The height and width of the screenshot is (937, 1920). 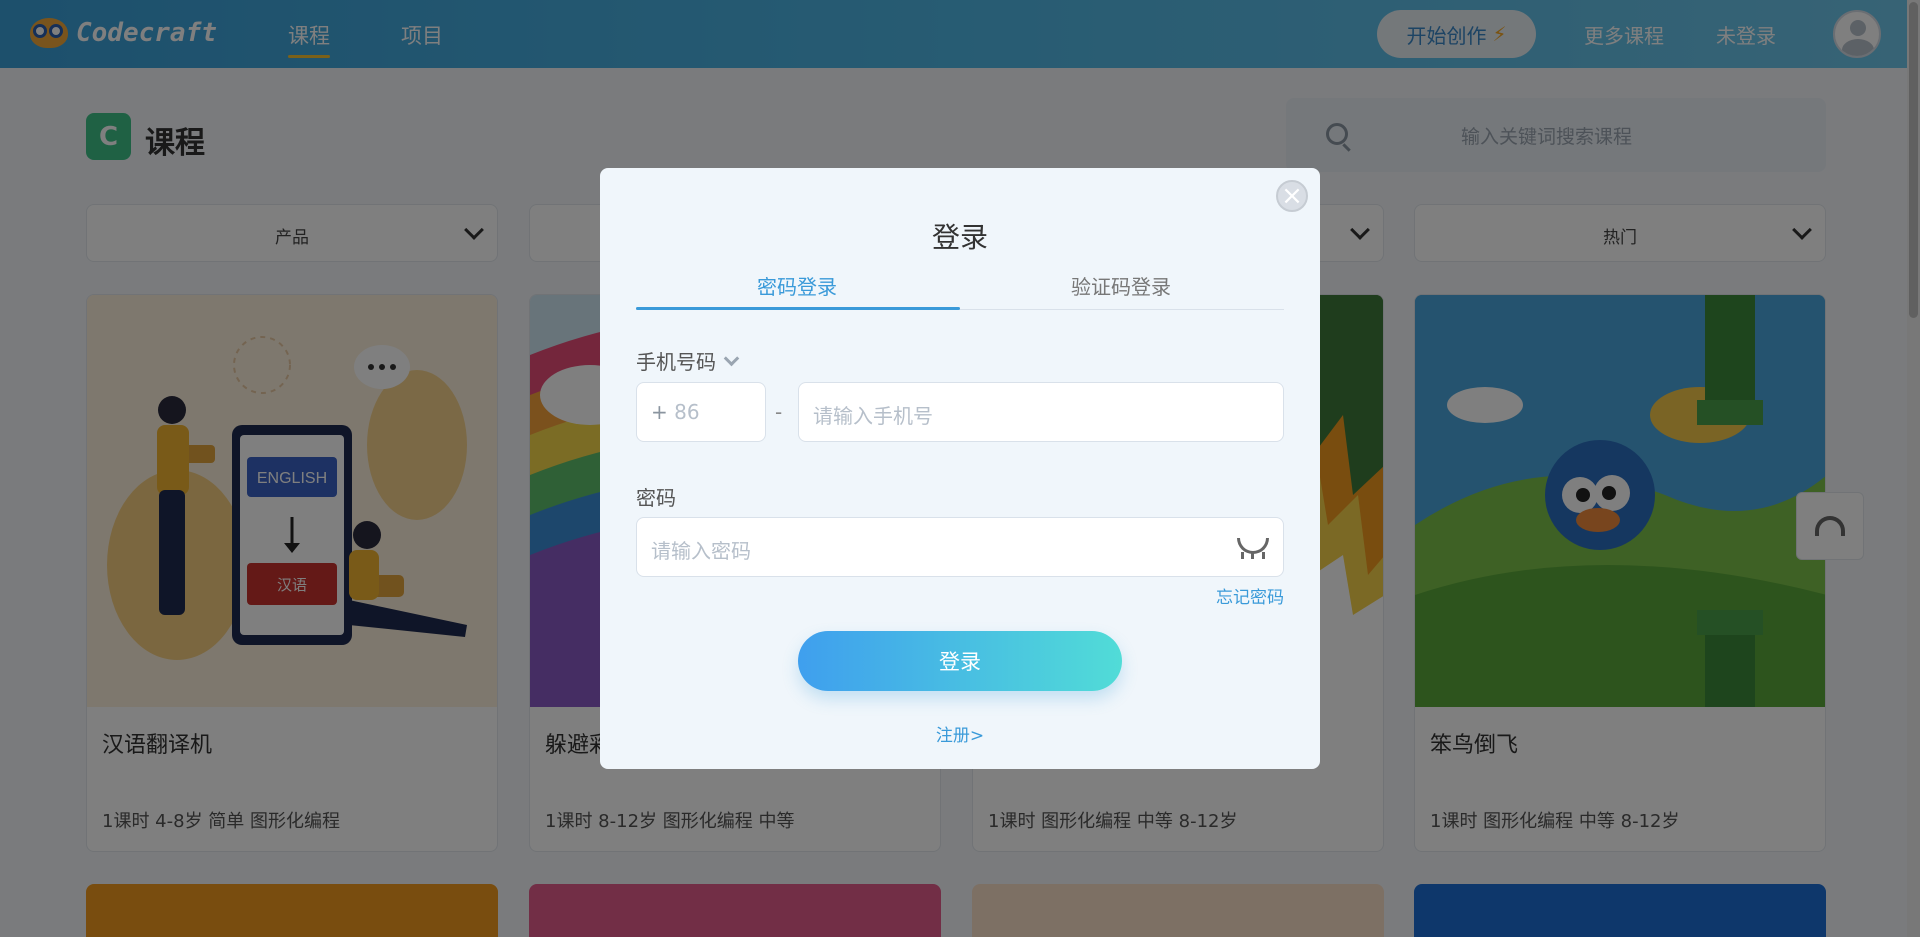 What do you see at coordinates (798, 308) in the screenshot?
I see `tab-active-indicator` at bounding box center [798, 308].